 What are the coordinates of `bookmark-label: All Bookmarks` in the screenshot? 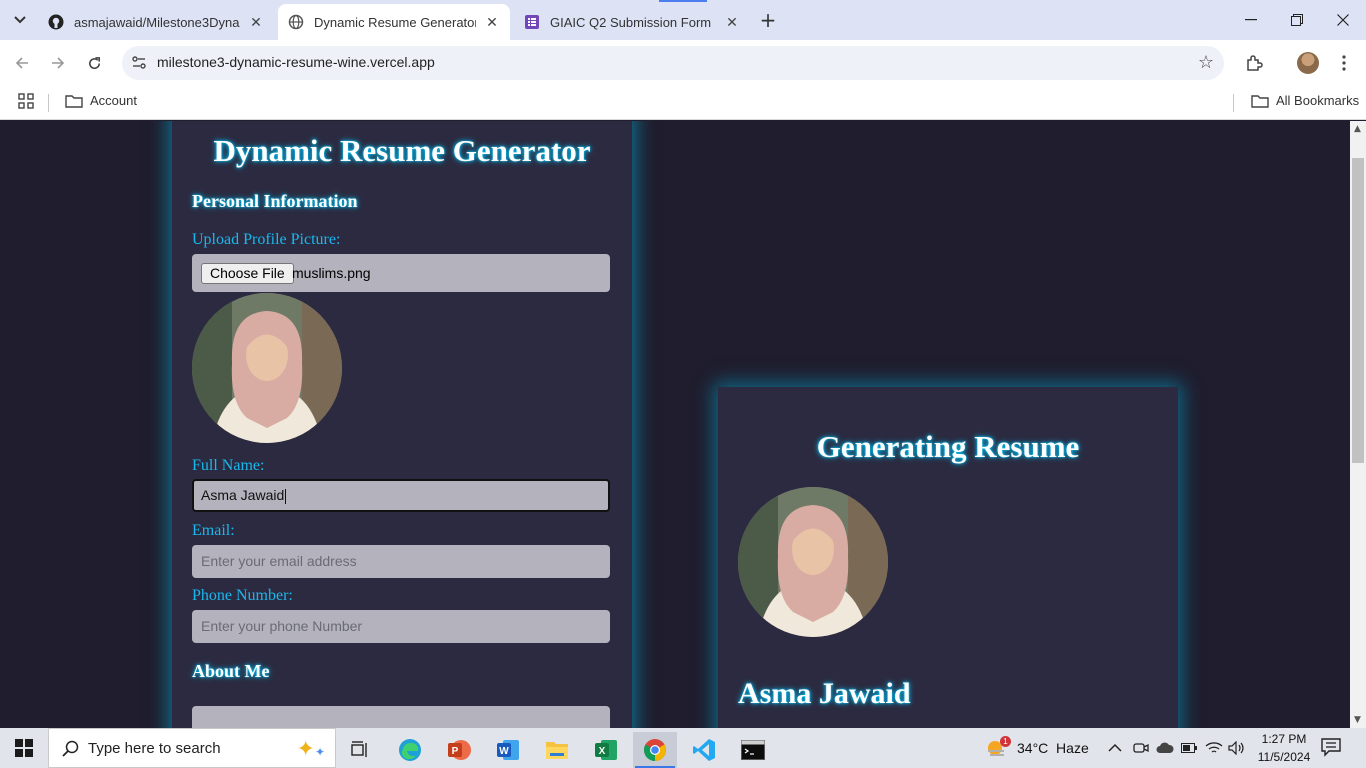 It's located at (1318, 100).